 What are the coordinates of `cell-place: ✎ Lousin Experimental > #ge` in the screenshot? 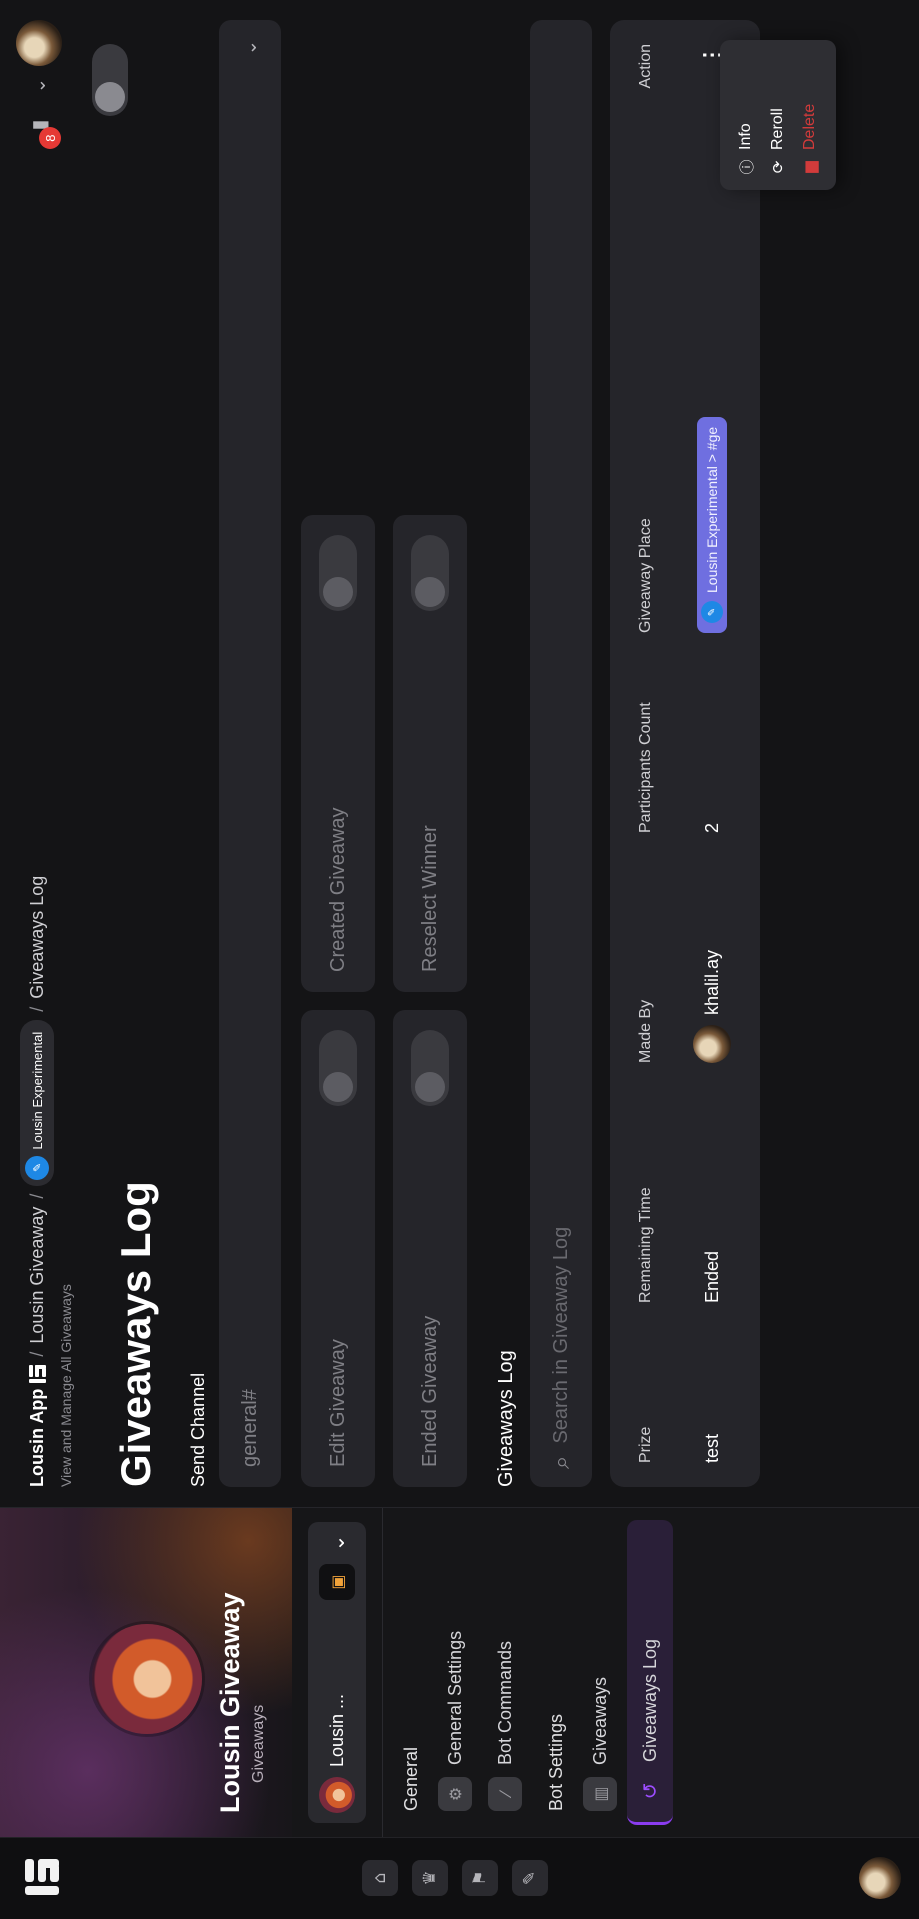 It's located at (712, 483).